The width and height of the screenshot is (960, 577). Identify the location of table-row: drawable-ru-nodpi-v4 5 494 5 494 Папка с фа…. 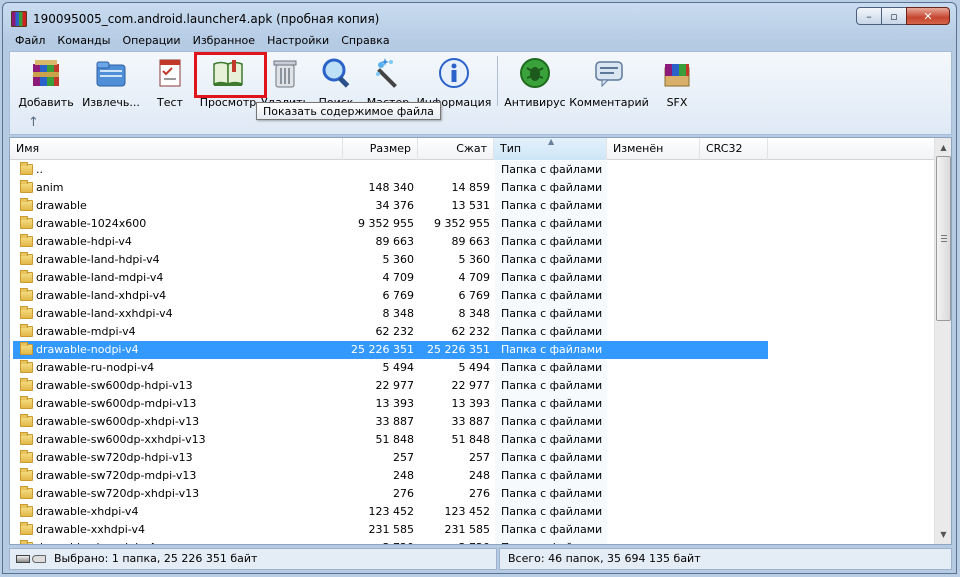
(473, 368).